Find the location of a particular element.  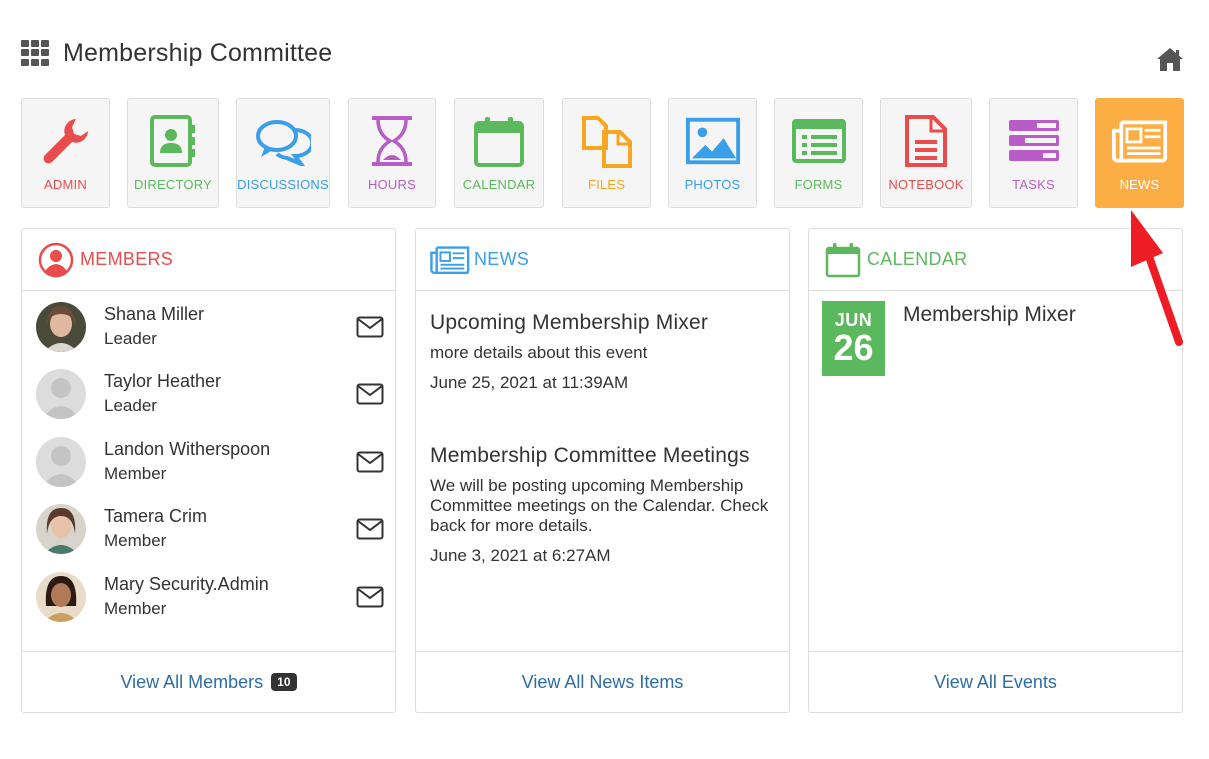

member-name: Landon Witherspoon is located at coordinates (187, 449).